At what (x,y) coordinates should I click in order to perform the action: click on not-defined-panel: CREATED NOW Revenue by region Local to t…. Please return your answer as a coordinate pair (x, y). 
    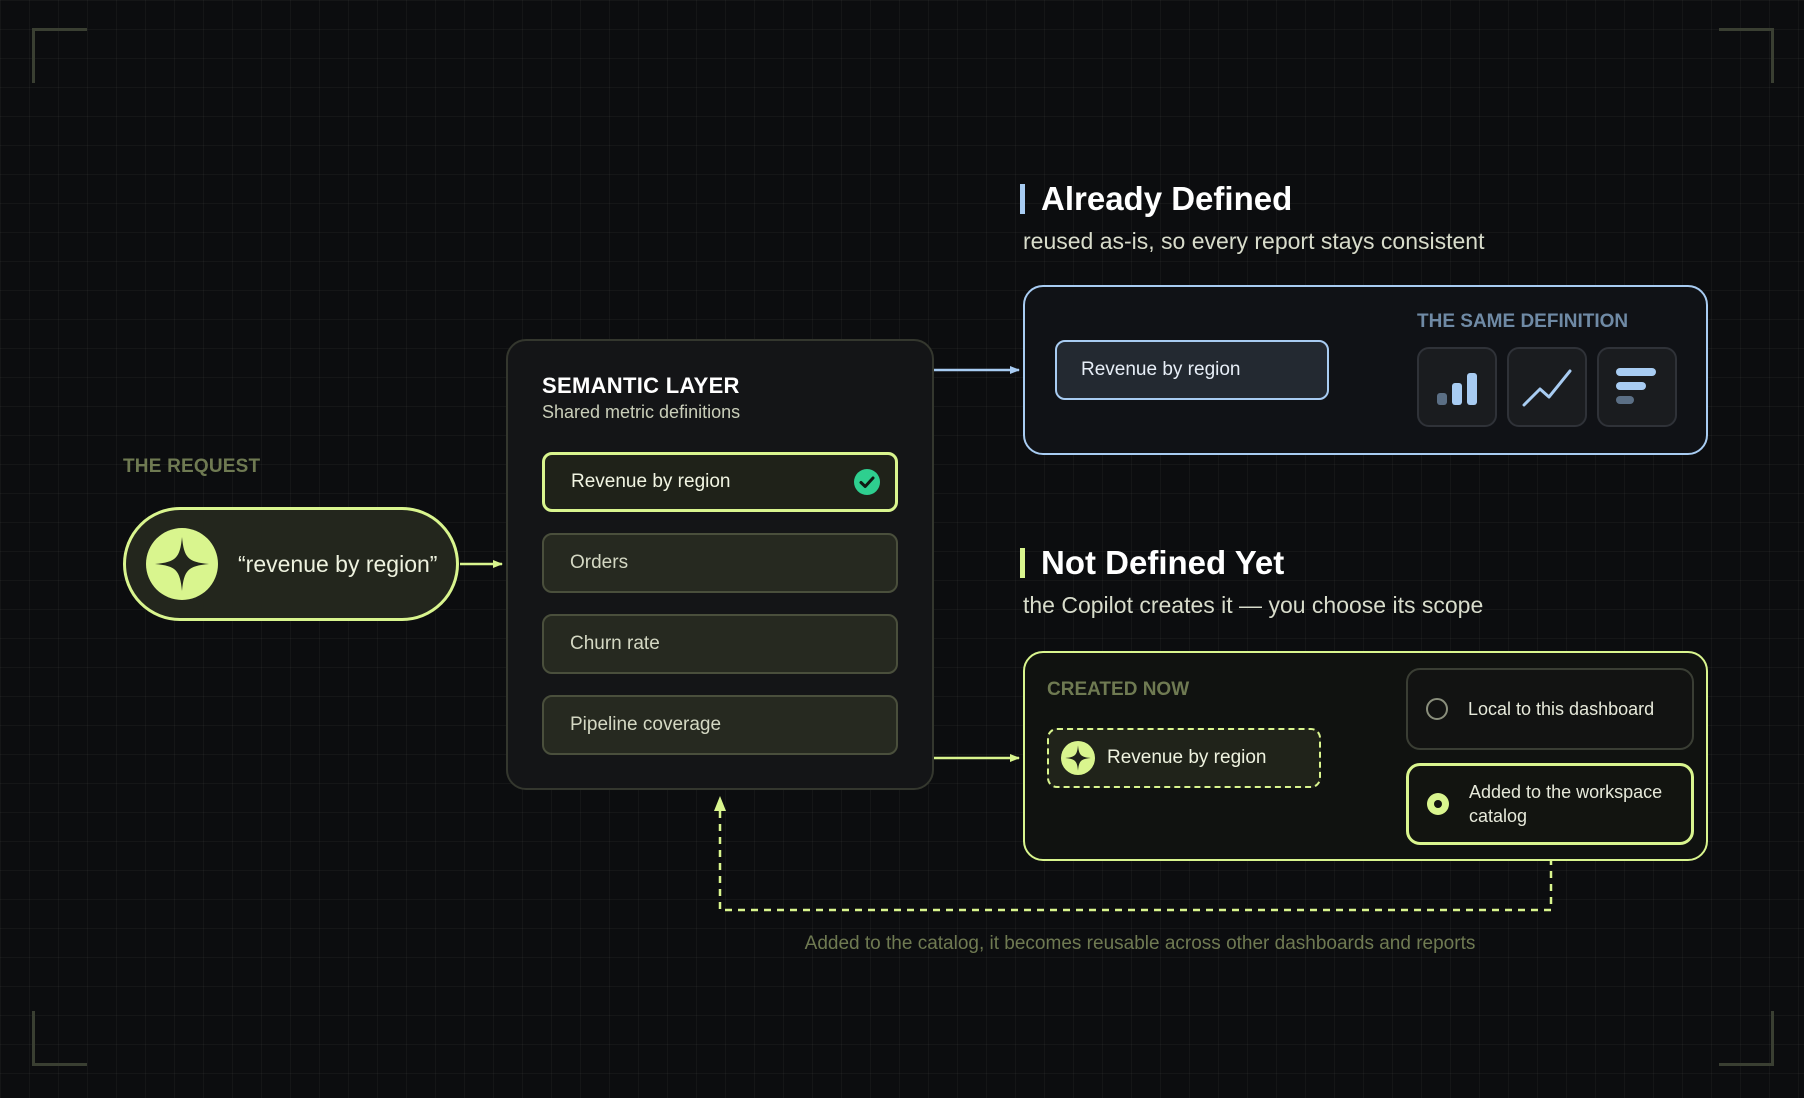
    Looking at the image, I should click on (1365, 756).